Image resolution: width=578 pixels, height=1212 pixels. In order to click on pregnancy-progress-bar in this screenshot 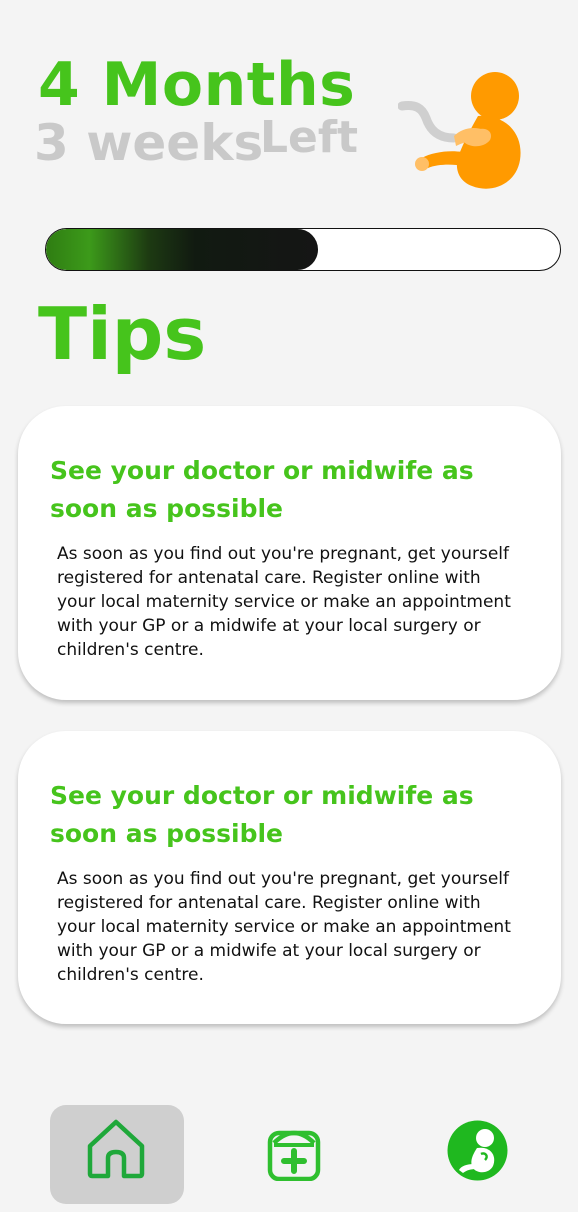, I will do `click(303, 249)`.